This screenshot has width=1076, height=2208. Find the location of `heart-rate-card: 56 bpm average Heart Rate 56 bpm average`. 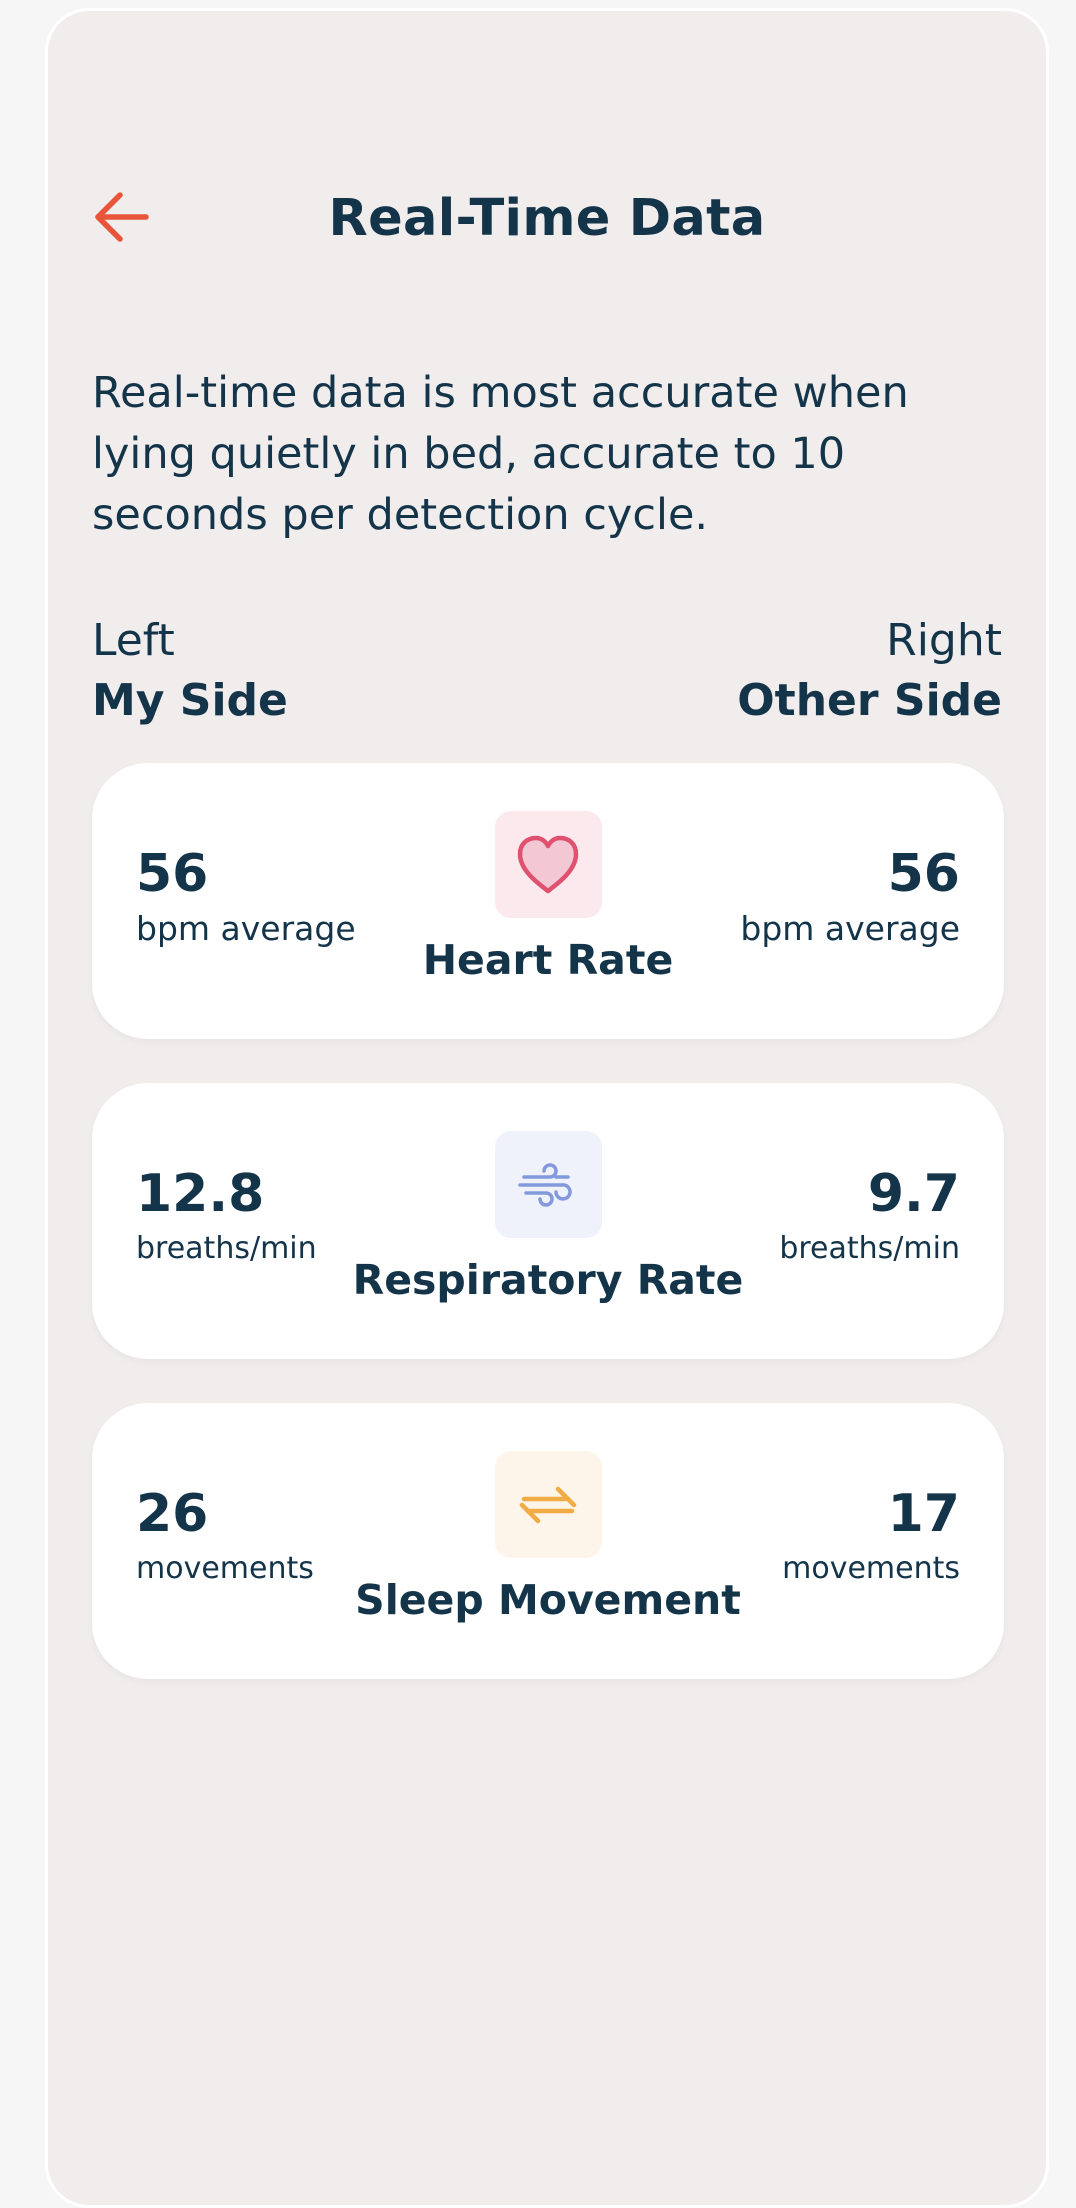

heart-rate-card: 56 bpm average Heart Rate 56 bpm average is located at coordinates (548, 901).